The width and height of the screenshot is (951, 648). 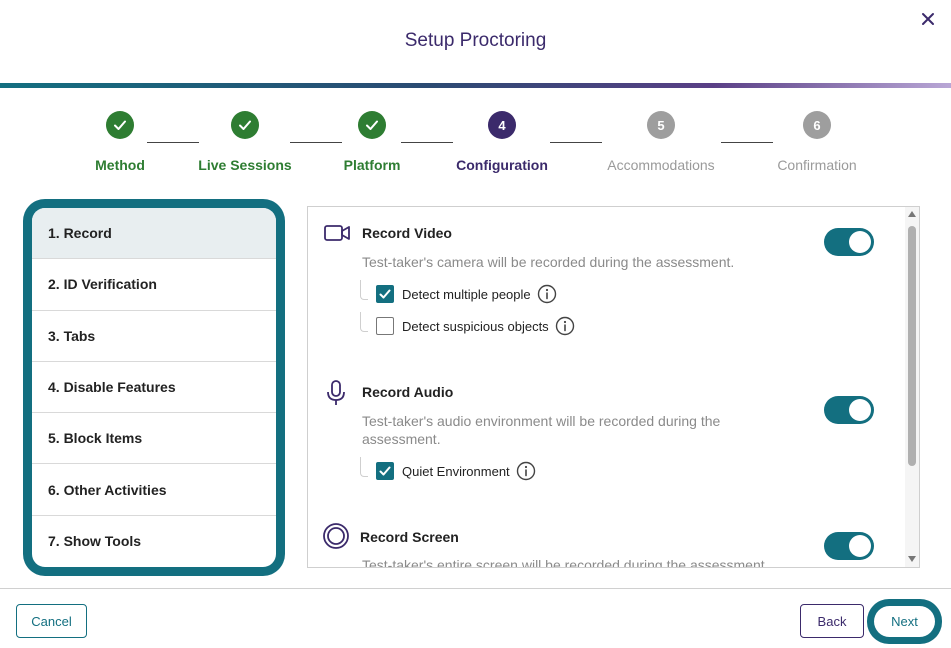 What do you see at coordinates (661, 165) in the screenshot?
I see `step-label-accommodations: Accommodations` at bounding box center [661, 165].